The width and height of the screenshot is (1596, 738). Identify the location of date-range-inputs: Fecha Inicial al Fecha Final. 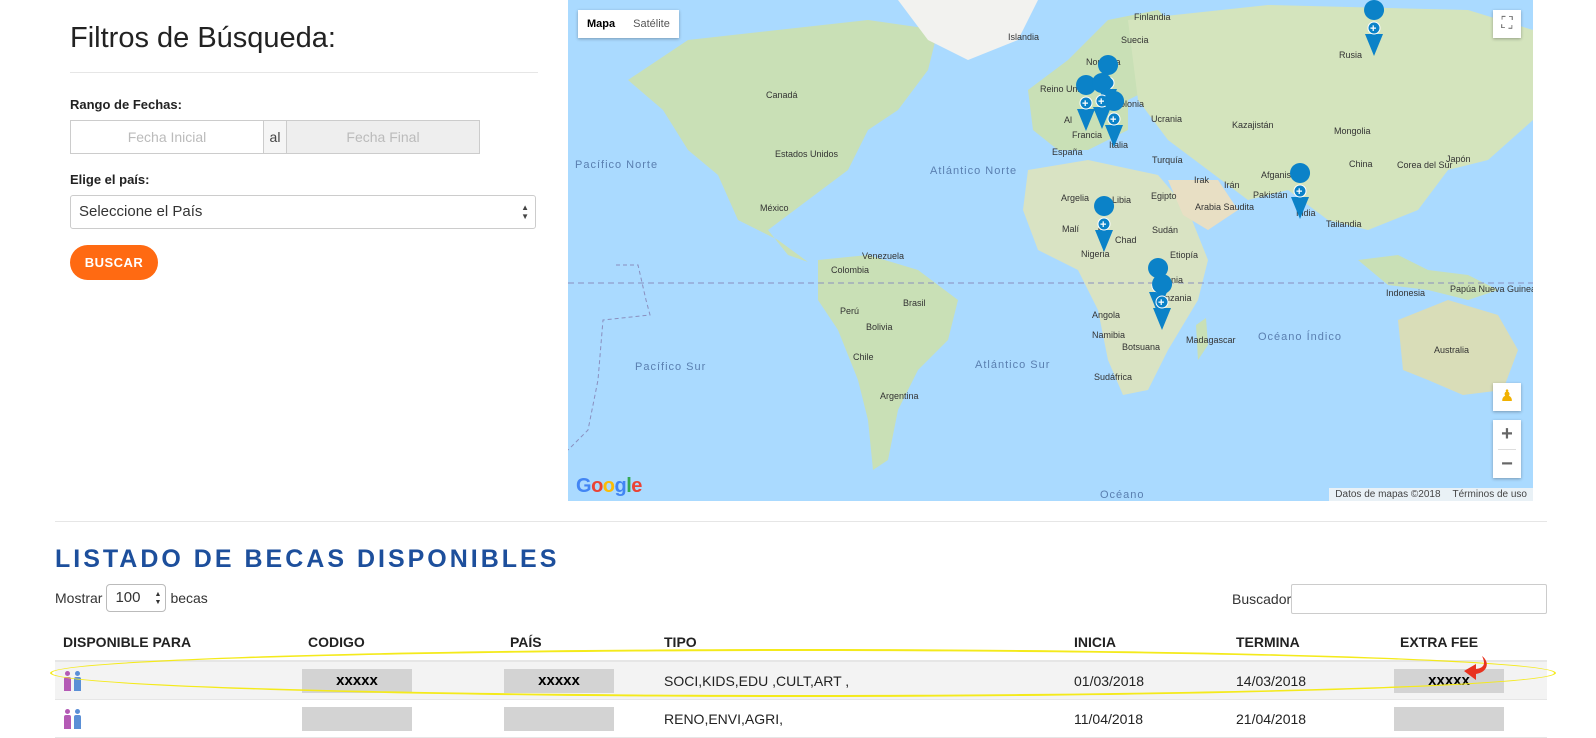
(275, 137).